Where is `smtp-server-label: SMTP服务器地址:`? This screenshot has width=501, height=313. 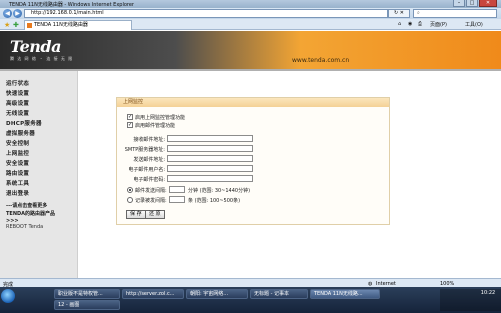
smtp-server-label: SMTP服务器地址: is located at coordinates (144, 150).